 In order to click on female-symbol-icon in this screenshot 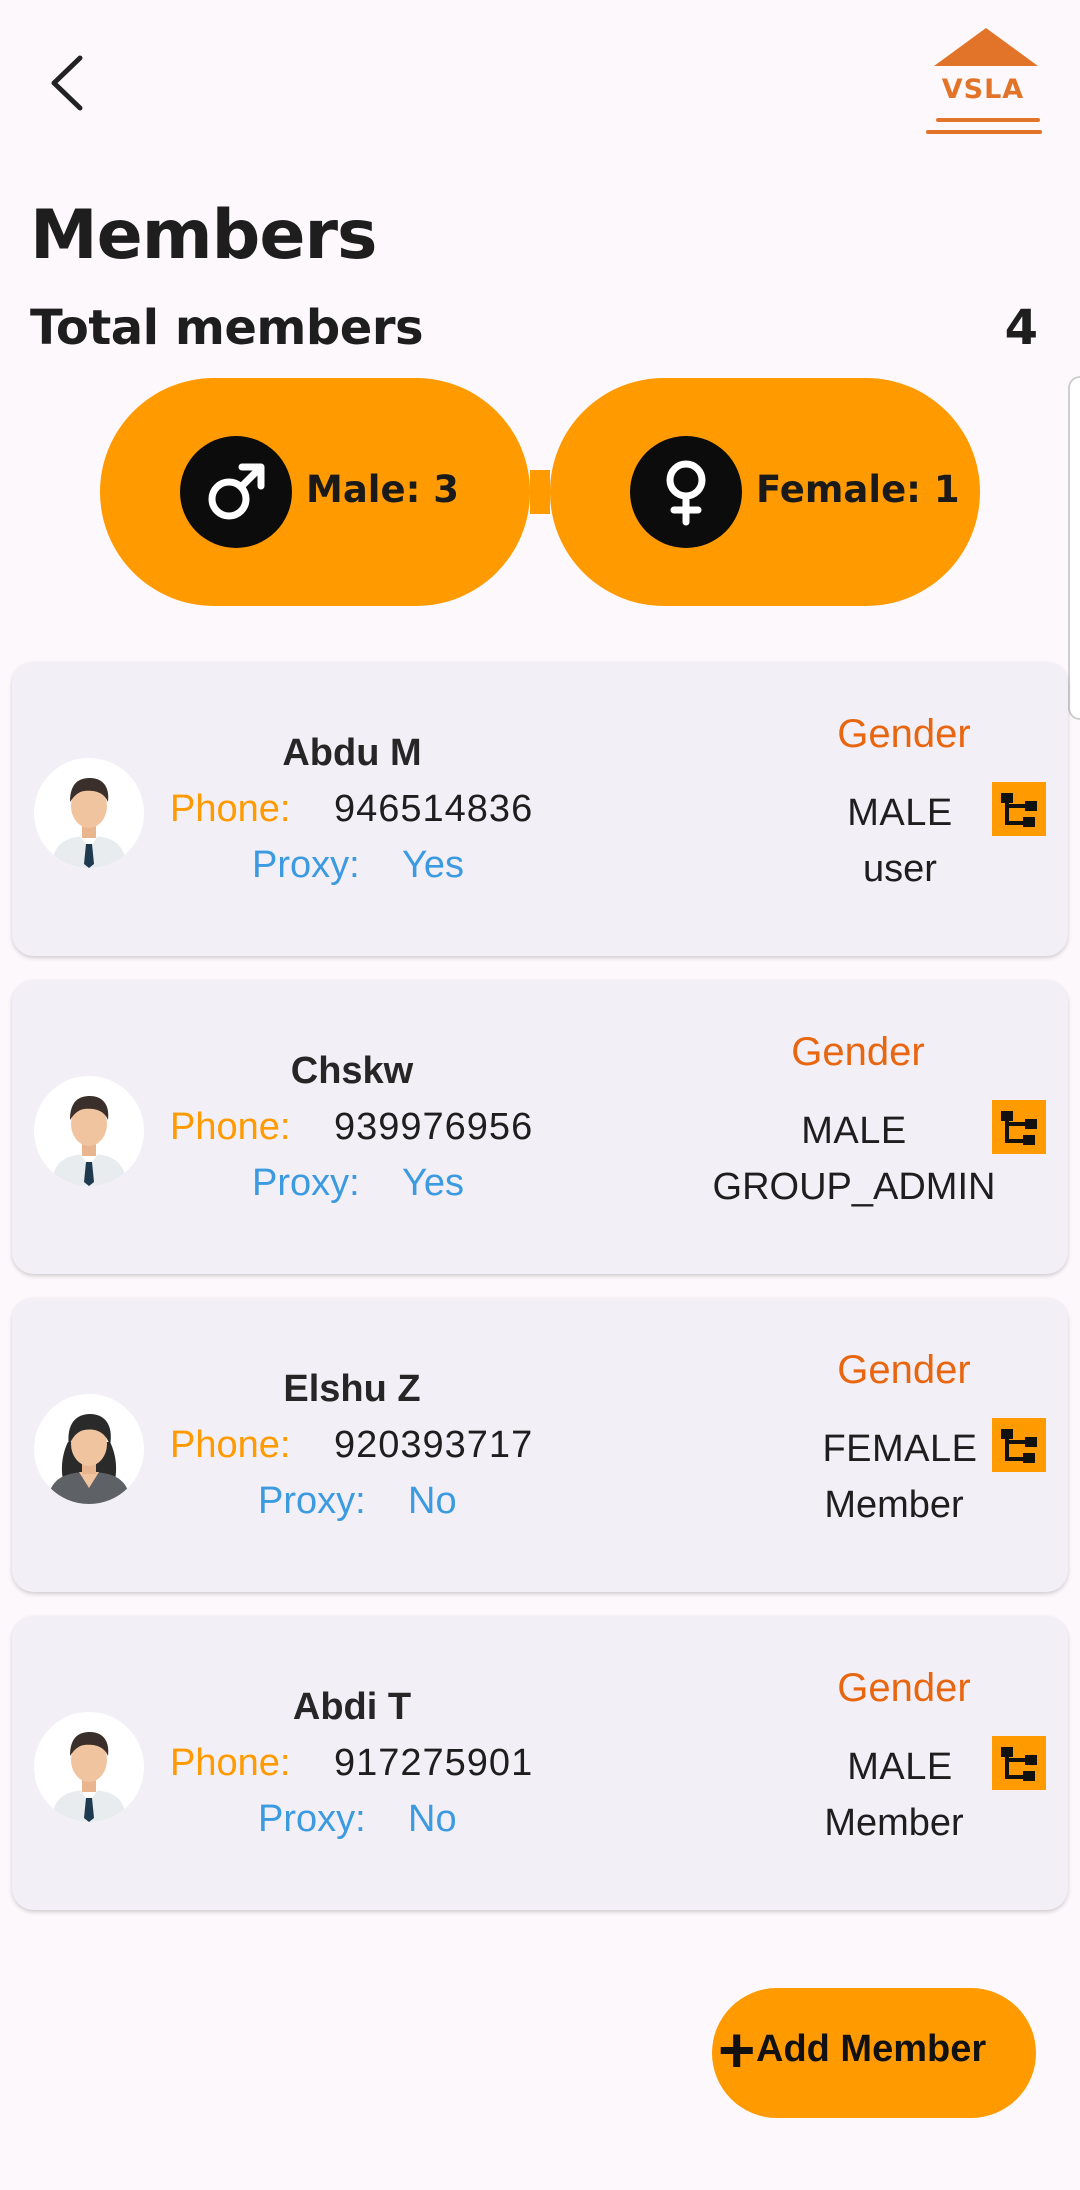, I will do `click(686, 492)`.